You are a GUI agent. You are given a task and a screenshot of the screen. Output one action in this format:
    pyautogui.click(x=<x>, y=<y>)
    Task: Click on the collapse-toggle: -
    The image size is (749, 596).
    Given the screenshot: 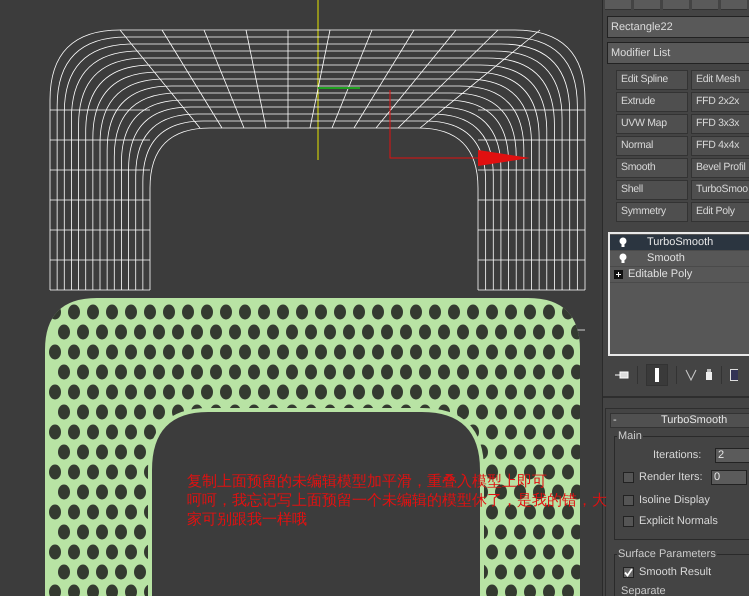 What is the action you would take?
    pyautogui.click(x=616, y=420)
    